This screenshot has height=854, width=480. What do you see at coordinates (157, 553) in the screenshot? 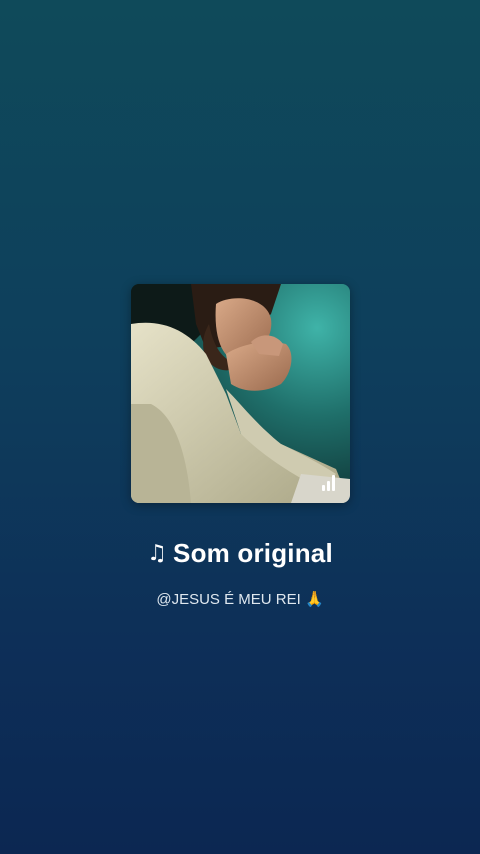
I see `music-note-icon: ♫` at bounding box center [157, 553].